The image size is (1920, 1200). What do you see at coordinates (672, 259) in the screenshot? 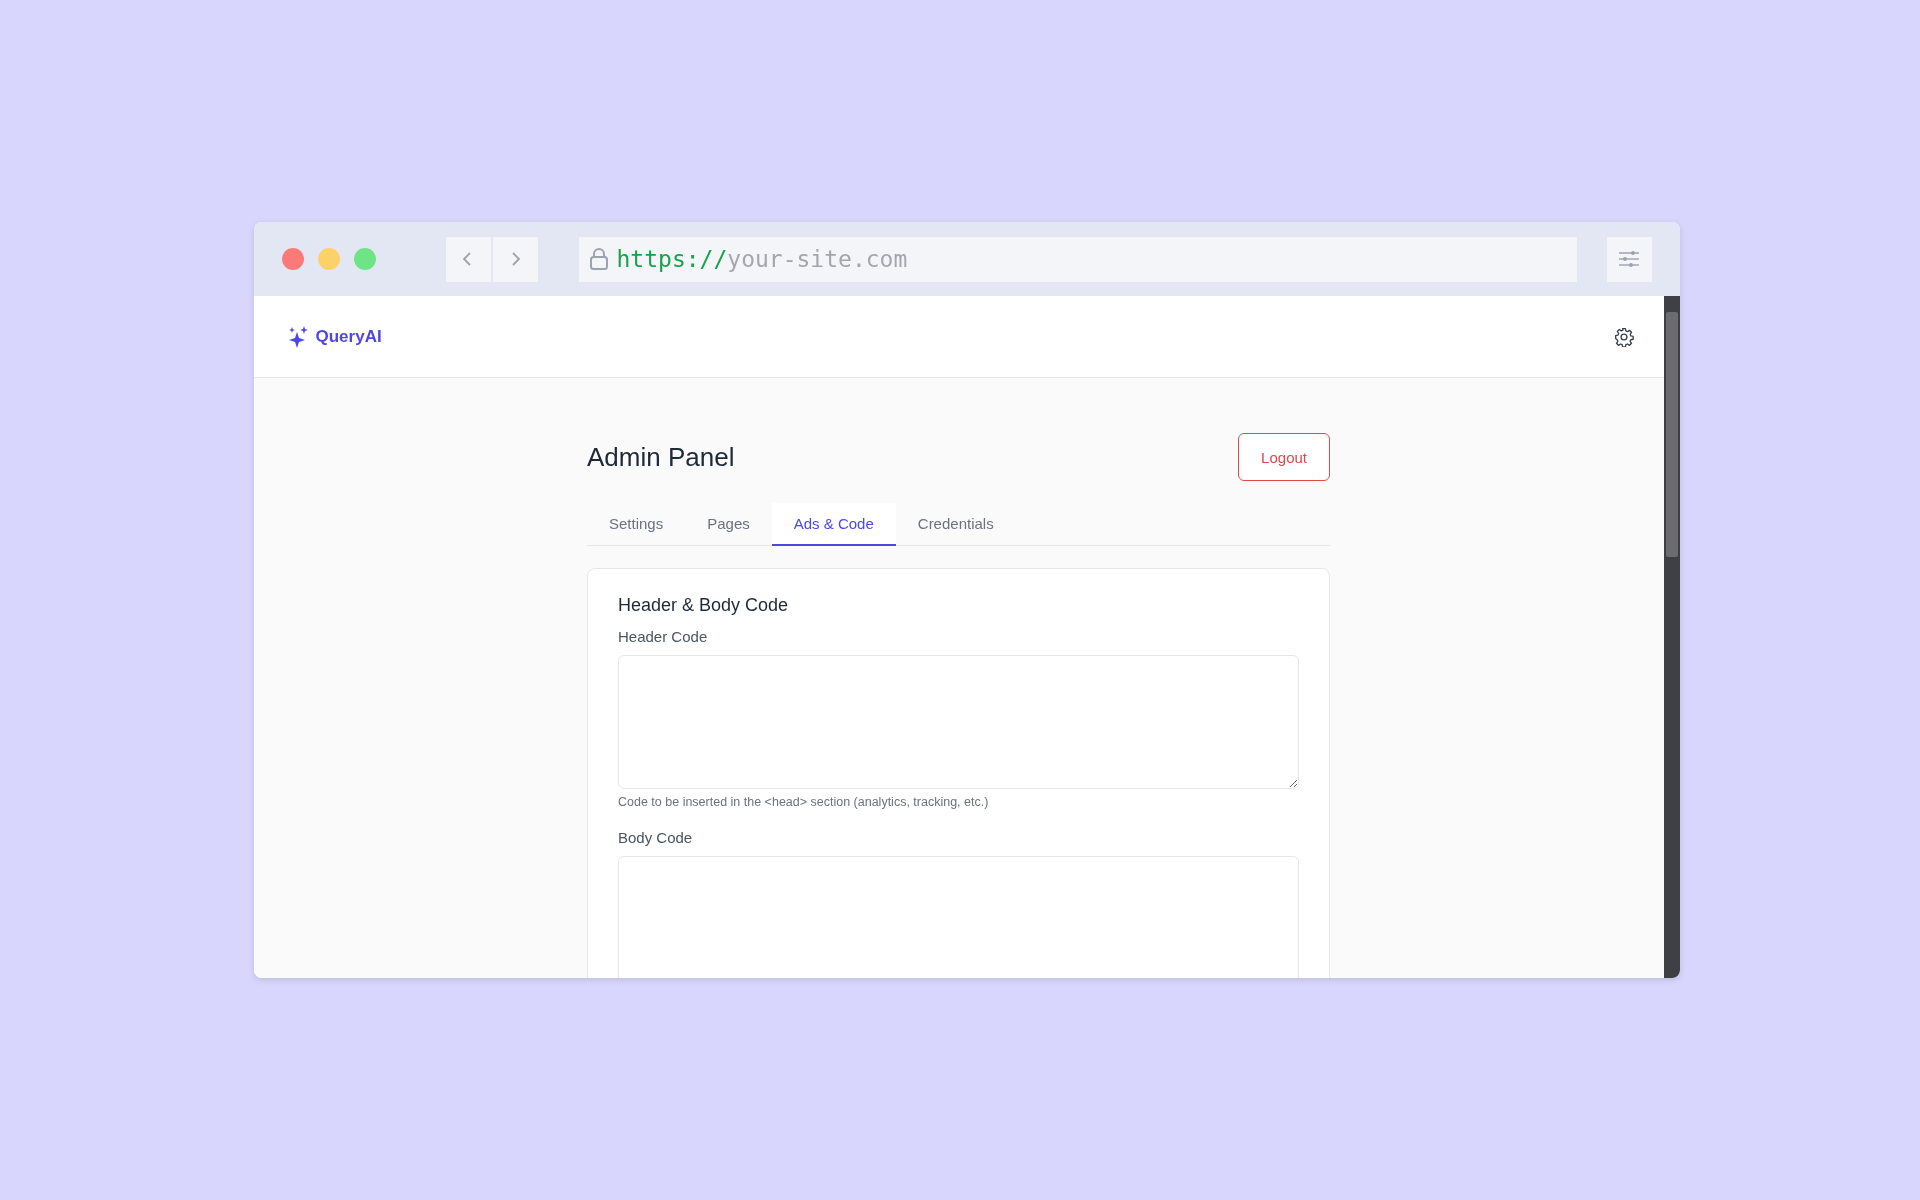
I see `url-scheme: https://` at bounding box center [672, 259].